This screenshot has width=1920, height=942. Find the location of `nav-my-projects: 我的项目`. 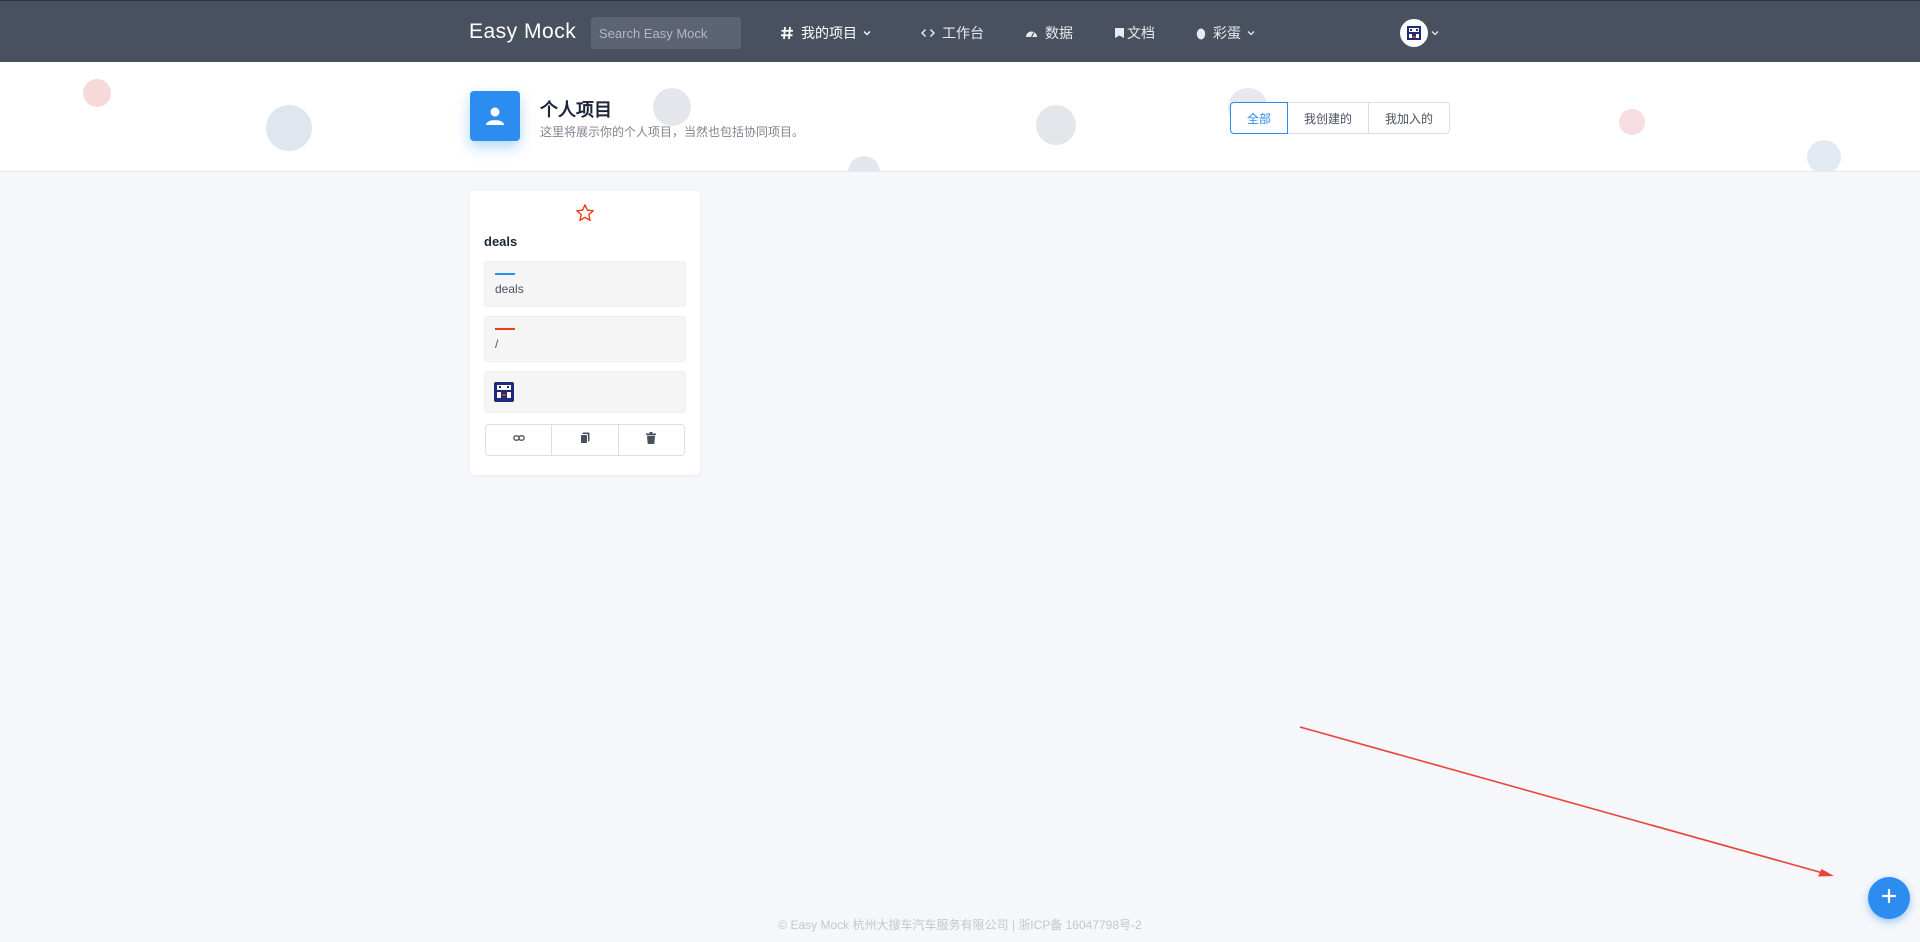

nav-my-projects: 我的项目 is located at coordinates (826, 33).